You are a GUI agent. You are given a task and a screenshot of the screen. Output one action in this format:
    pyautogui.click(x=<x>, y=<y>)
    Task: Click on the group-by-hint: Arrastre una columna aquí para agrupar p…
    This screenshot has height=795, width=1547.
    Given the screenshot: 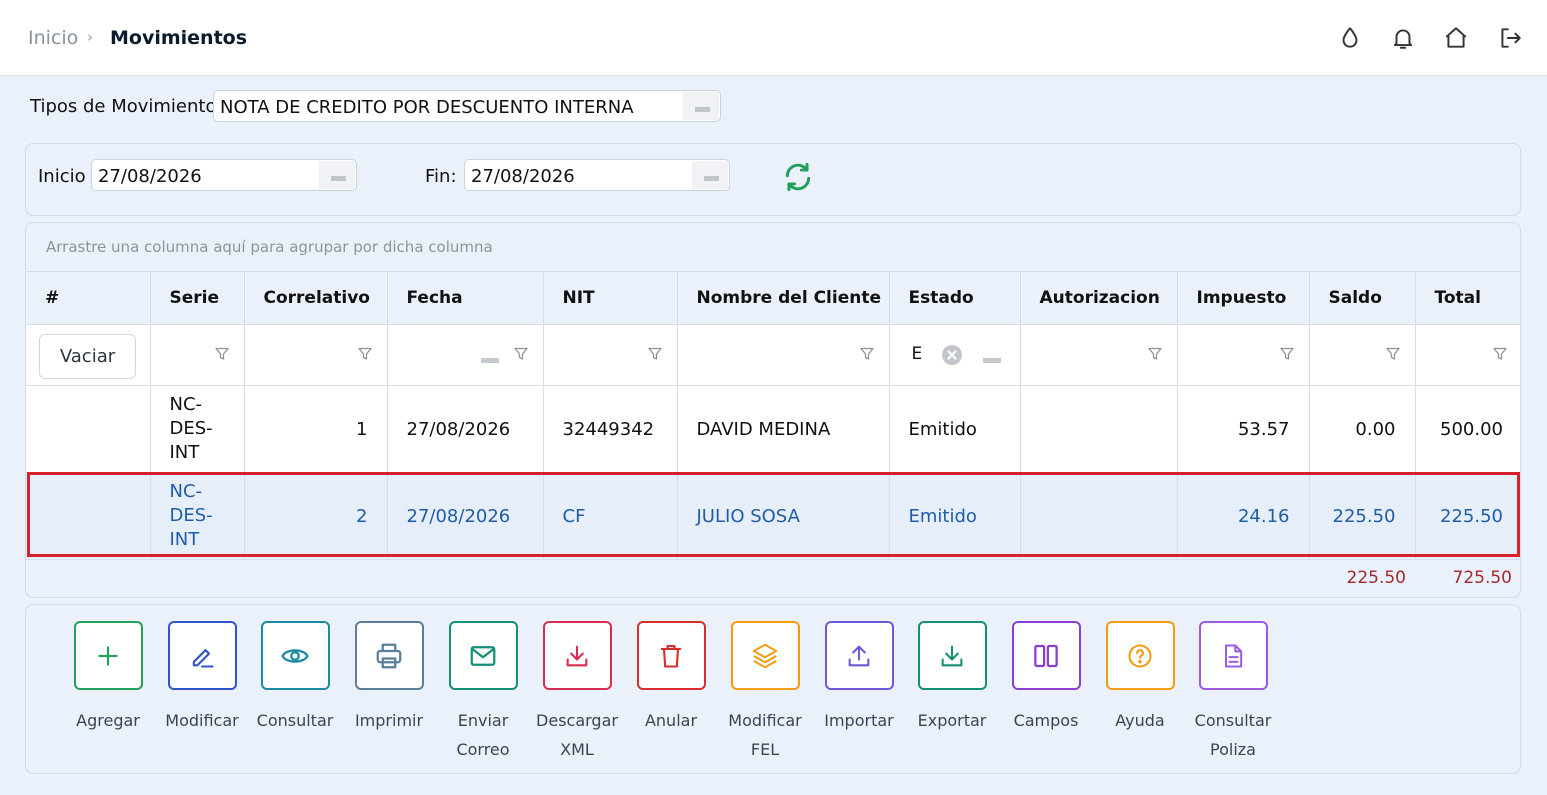 What is the action you would take?
    pyautogui.click(x=269, y=247)
    